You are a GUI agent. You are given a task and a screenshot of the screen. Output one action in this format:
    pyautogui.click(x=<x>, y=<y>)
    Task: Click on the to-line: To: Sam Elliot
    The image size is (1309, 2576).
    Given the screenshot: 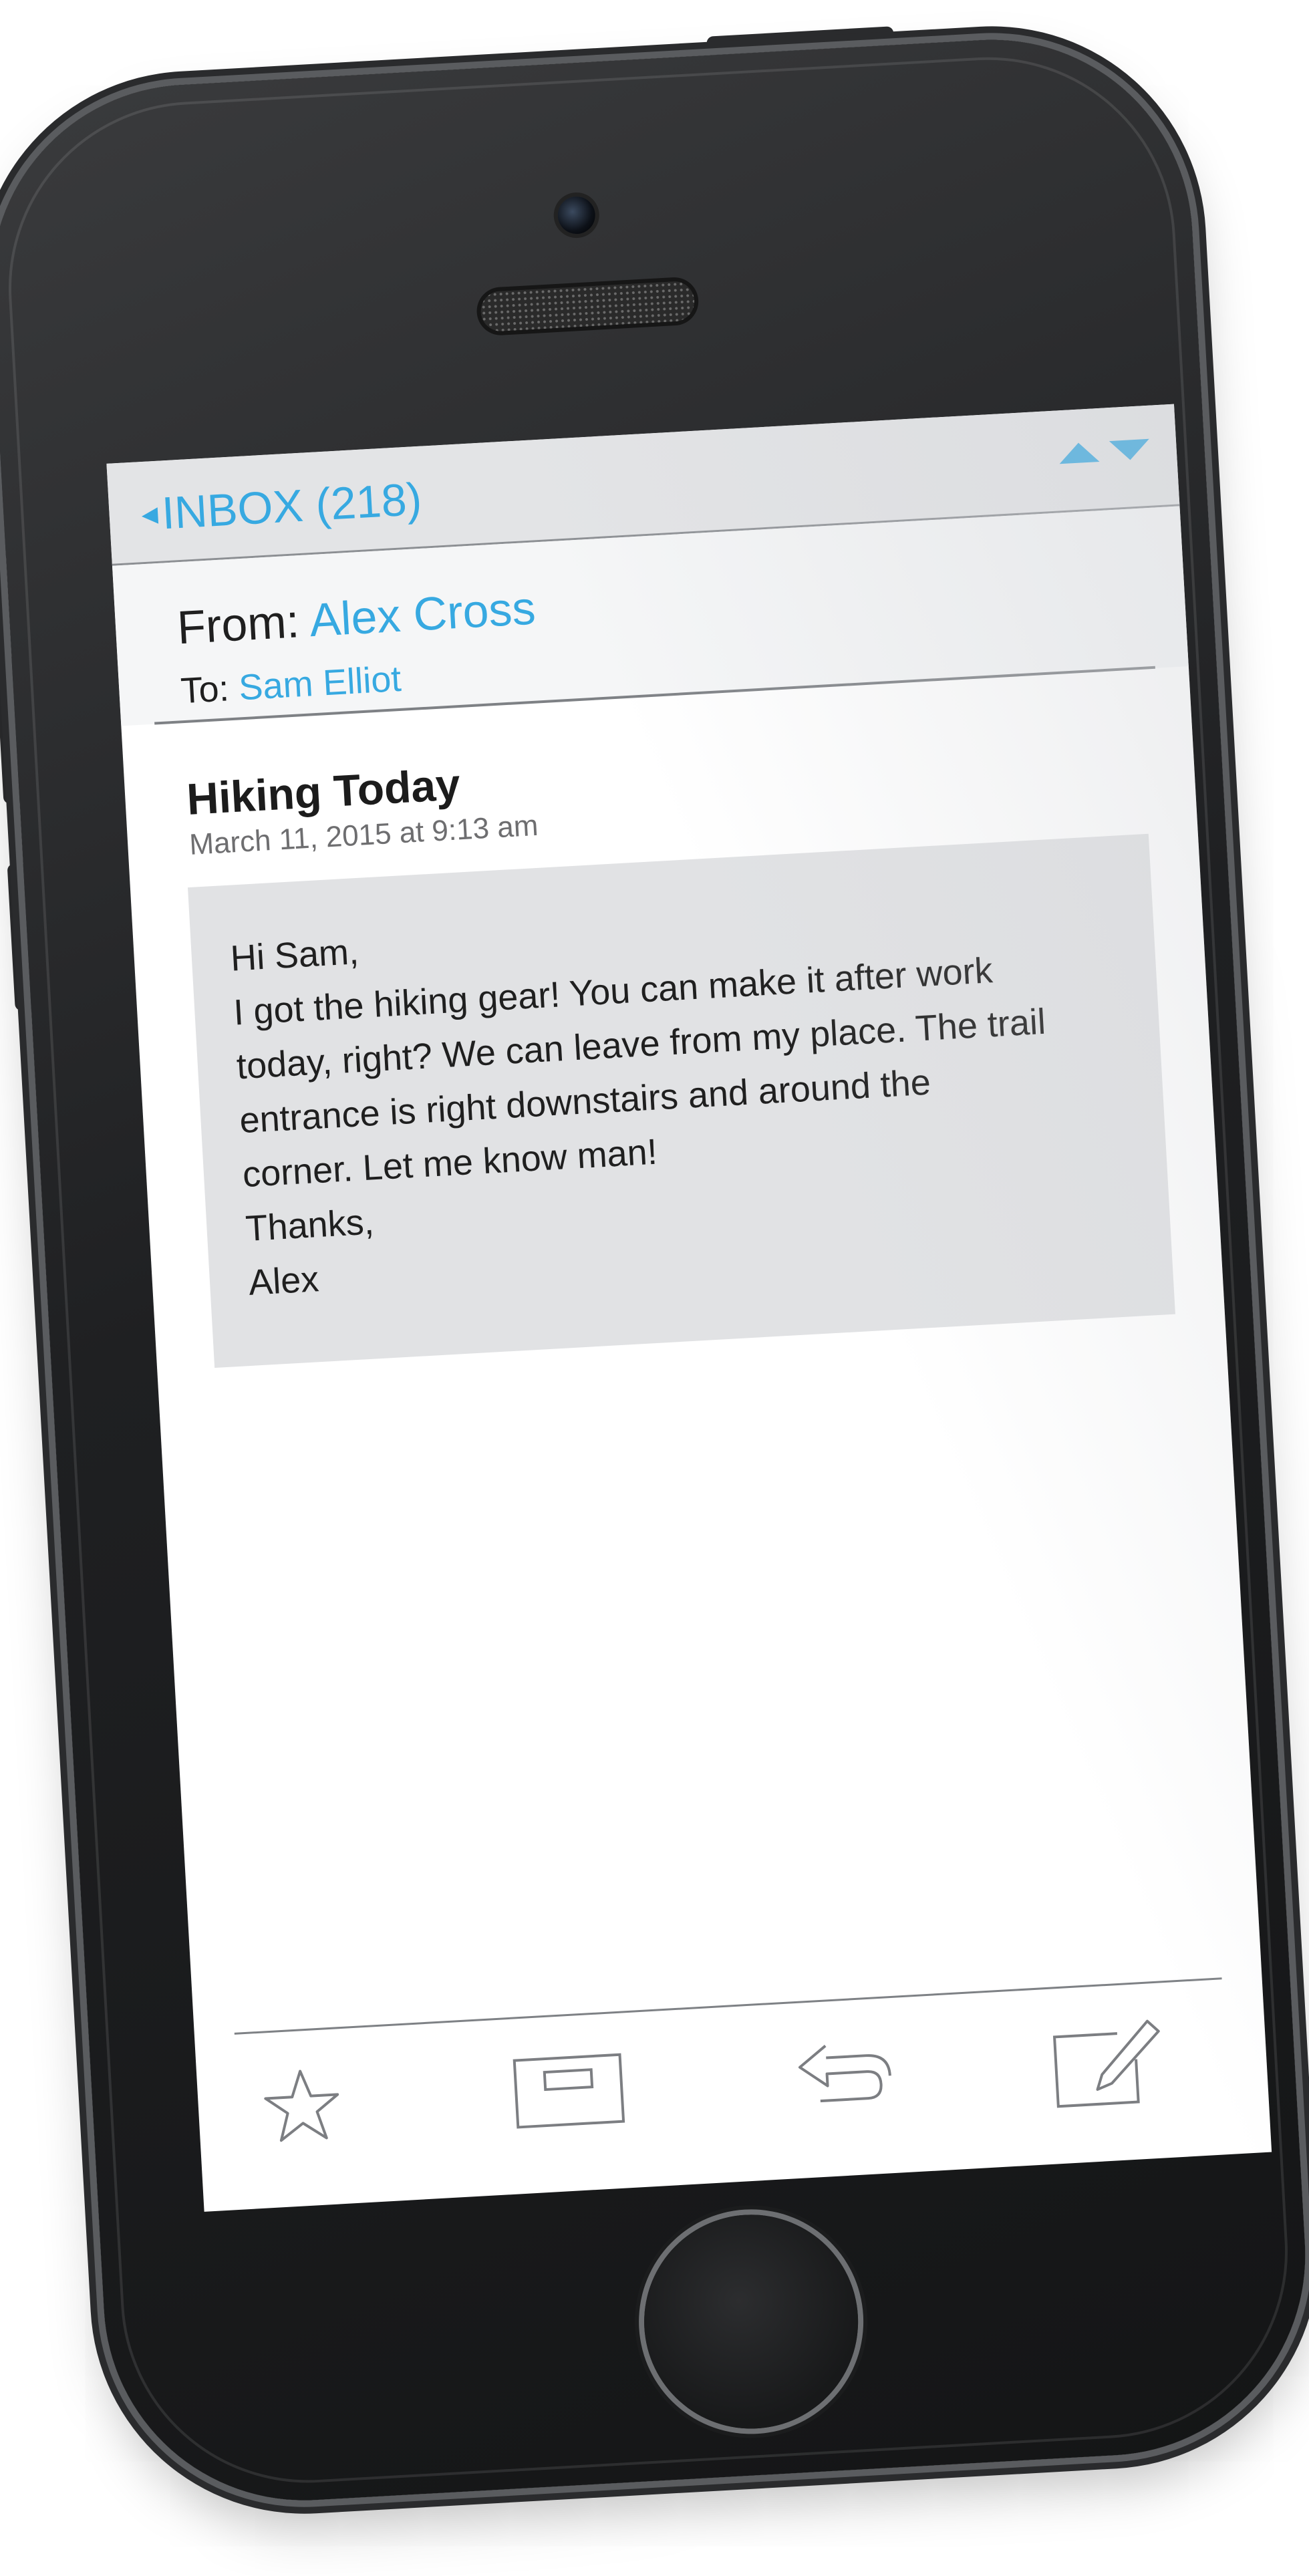 What is the action you would take?
    pyautogui.click(x=291, y=685)
    